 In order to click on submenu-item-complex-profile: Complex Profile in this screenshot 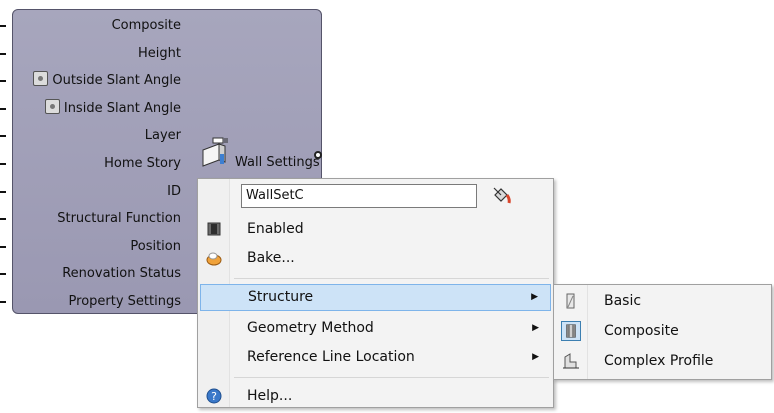, I will do `click(663, 361)`.